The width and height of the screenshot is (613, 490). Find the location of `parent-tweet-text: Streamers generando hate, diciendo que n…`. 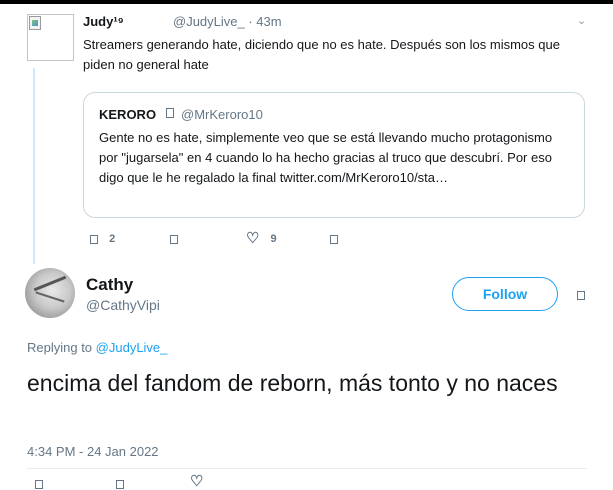

parent-tweet-text: Streamers generando hate, diciendo que n… is located at coordinates (321, 54).